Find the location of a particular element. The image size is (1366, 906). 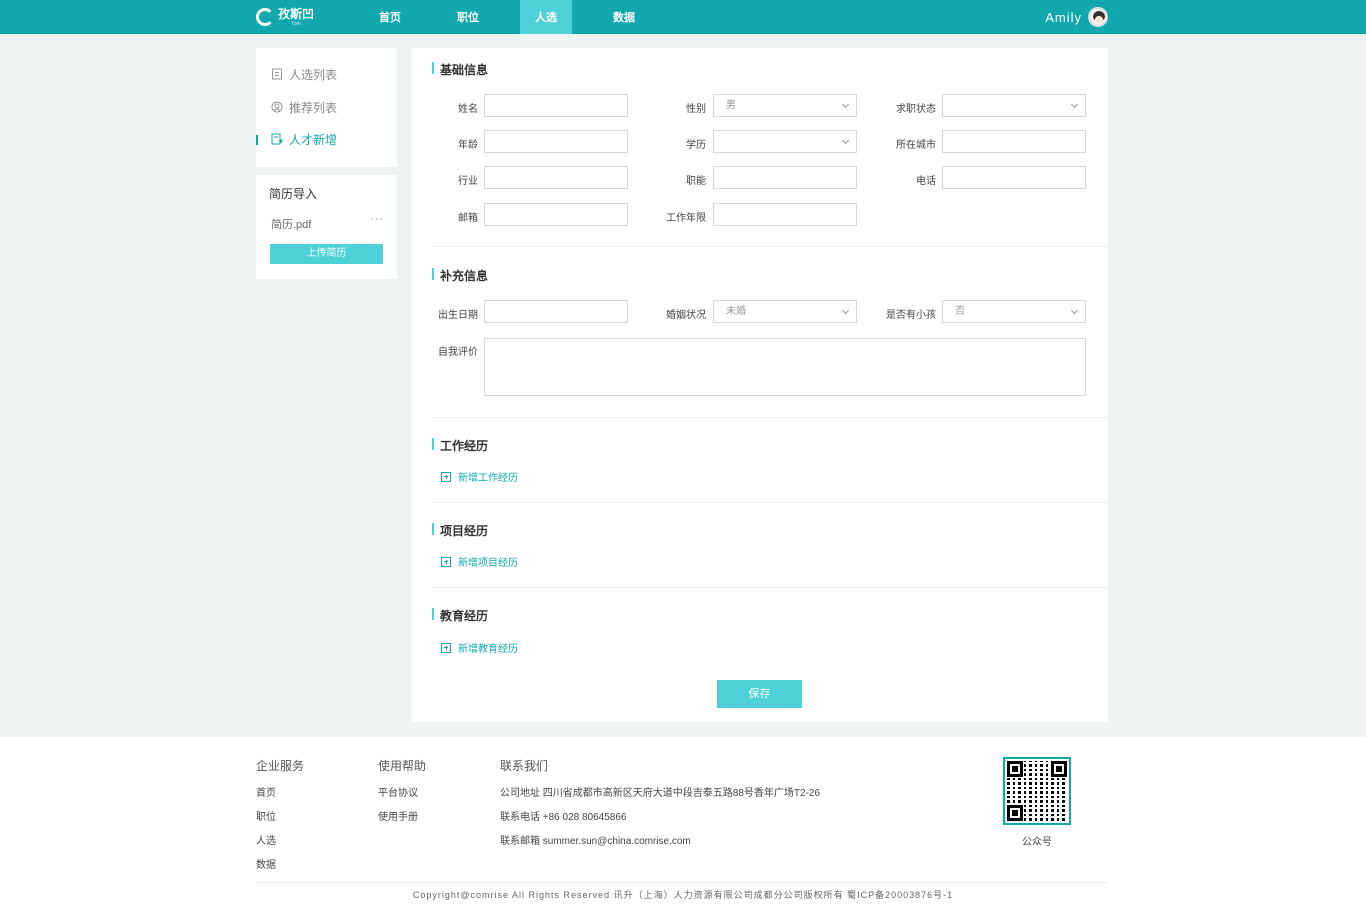

footer-link-data: 数据 is located at coordinates (266, 863).